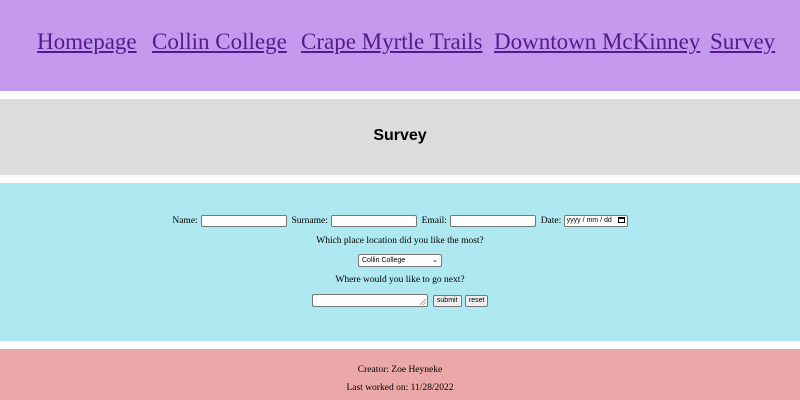 Image resolution: width=800 pixels, height=400 pixels. What do you see at coordinates (400, 135) in the screenshot?
I see `page-title: Survey` at bounding box center [400, 135].